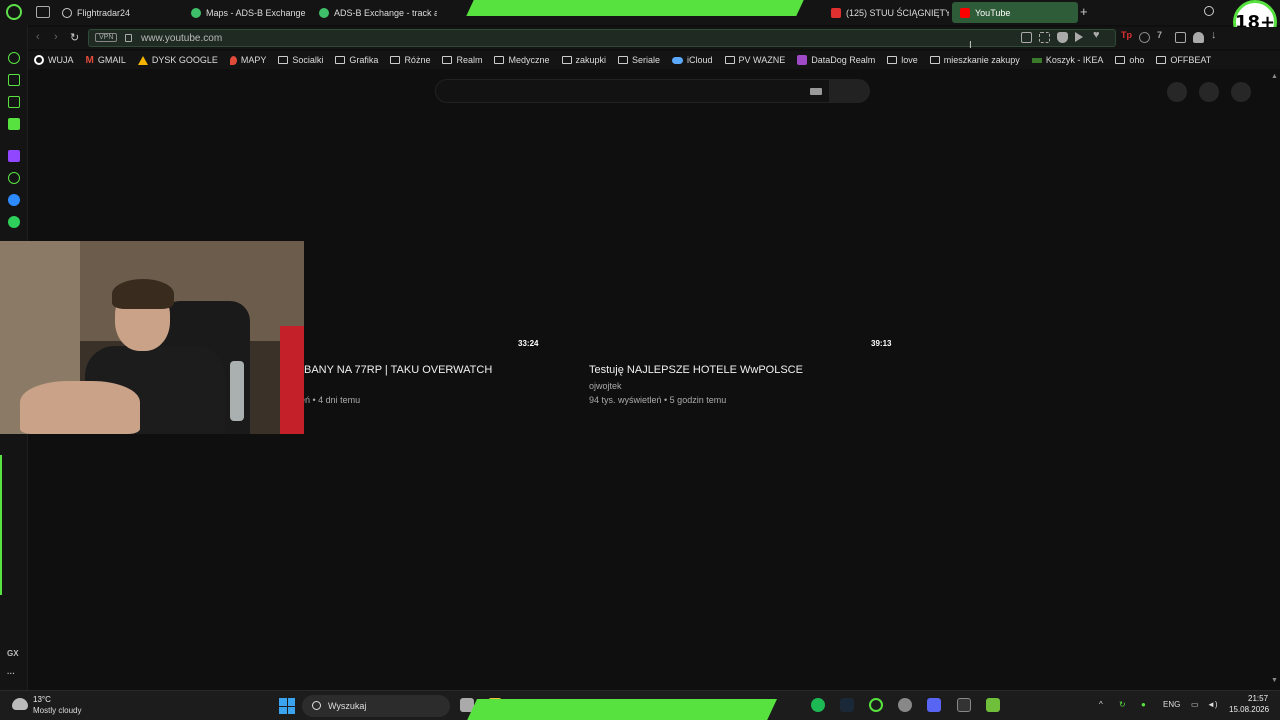 Image resolution: width=1280 pixels, height=720 pixels. What do you see at coordinates (1209, 11) in the screenshot?
I see `tab-search-icon` at bounding box center [1209, 11].